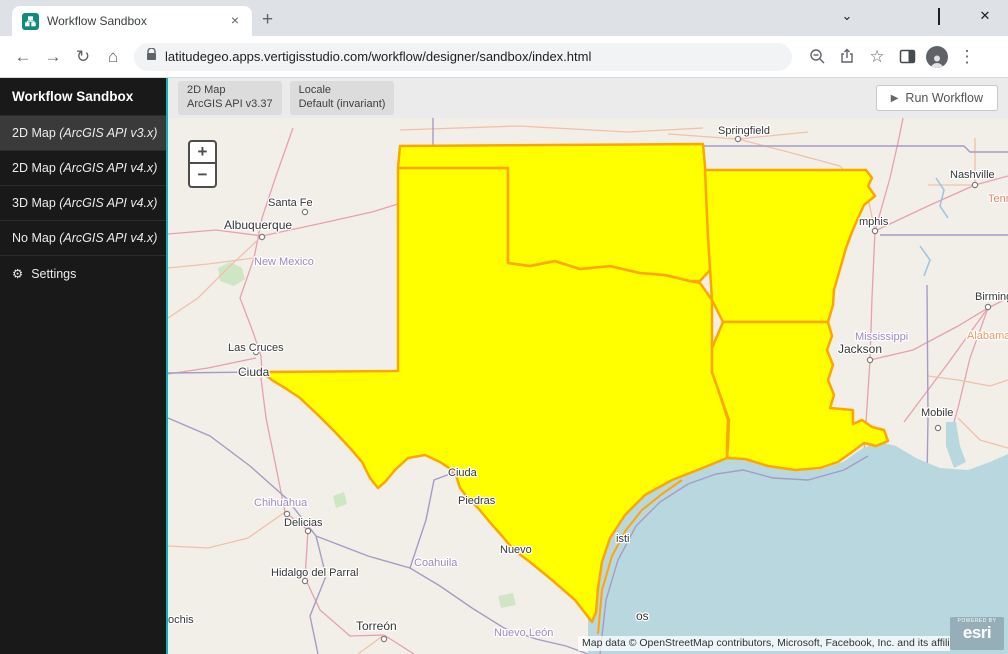 Image resolution: width=1008 pixels, height=654 pixels. What do you see at coordinates (342, 98) in the screenshot?
I see `locale-chip: Locale Default (invariant)` at bounding box center [342, 98].